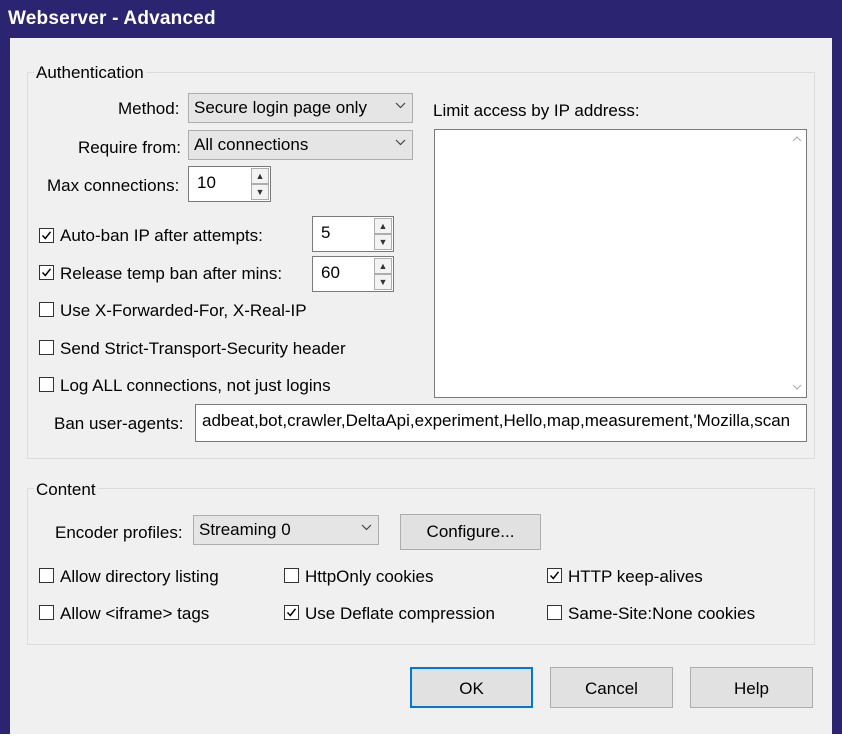 This screenshot has height=742, width=842. What do you see at coordinates (46, 347) in the screenshot?
I see `hsts-checkbox` at bounding box center [46, 347].